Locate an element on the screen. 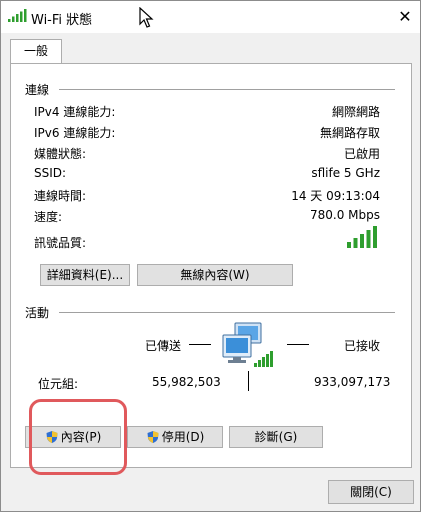 The width and height of the screenshot is (421, 512). received-dash is located at coordinates (298, 344).